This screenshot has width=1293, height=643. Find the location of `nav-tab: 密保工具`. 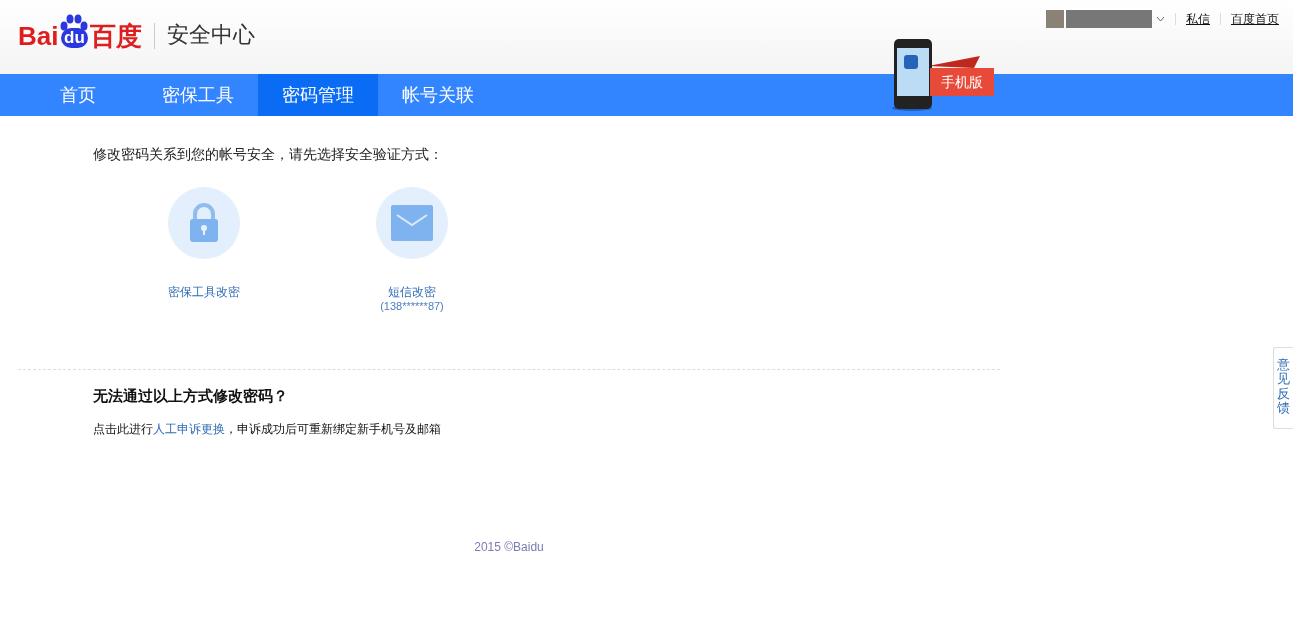

nav-tab: 密保工具 is located at coordinates (198, 95).